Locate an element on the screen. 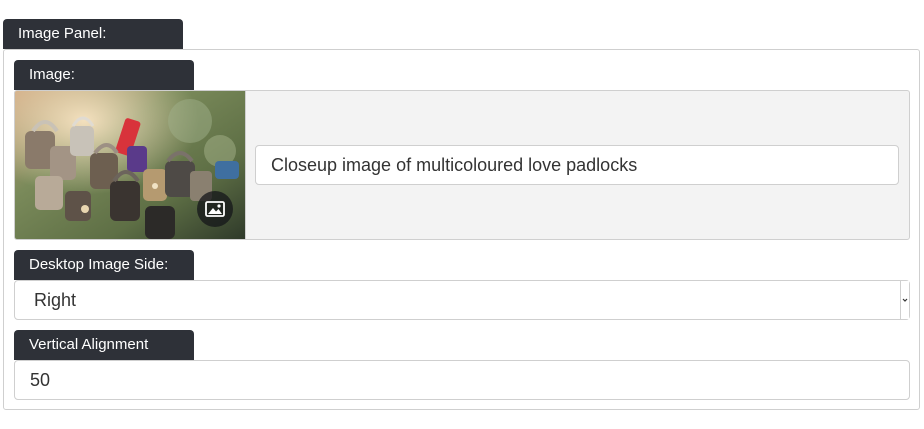  desktop-image-side-label: Desktop Image Side: is located at coordinates (104, 265).